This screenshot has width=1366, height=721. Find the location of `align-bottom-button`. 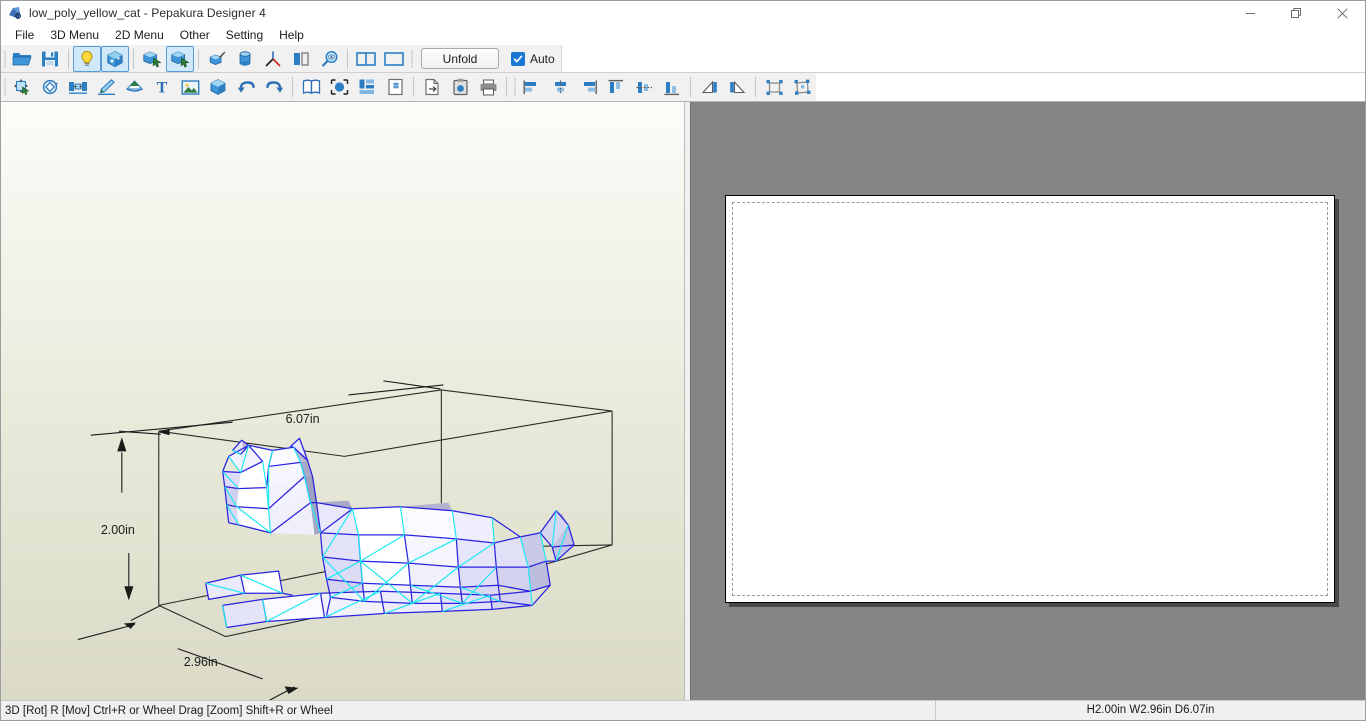

align-bottom-button is located at coordinates (672, 87).